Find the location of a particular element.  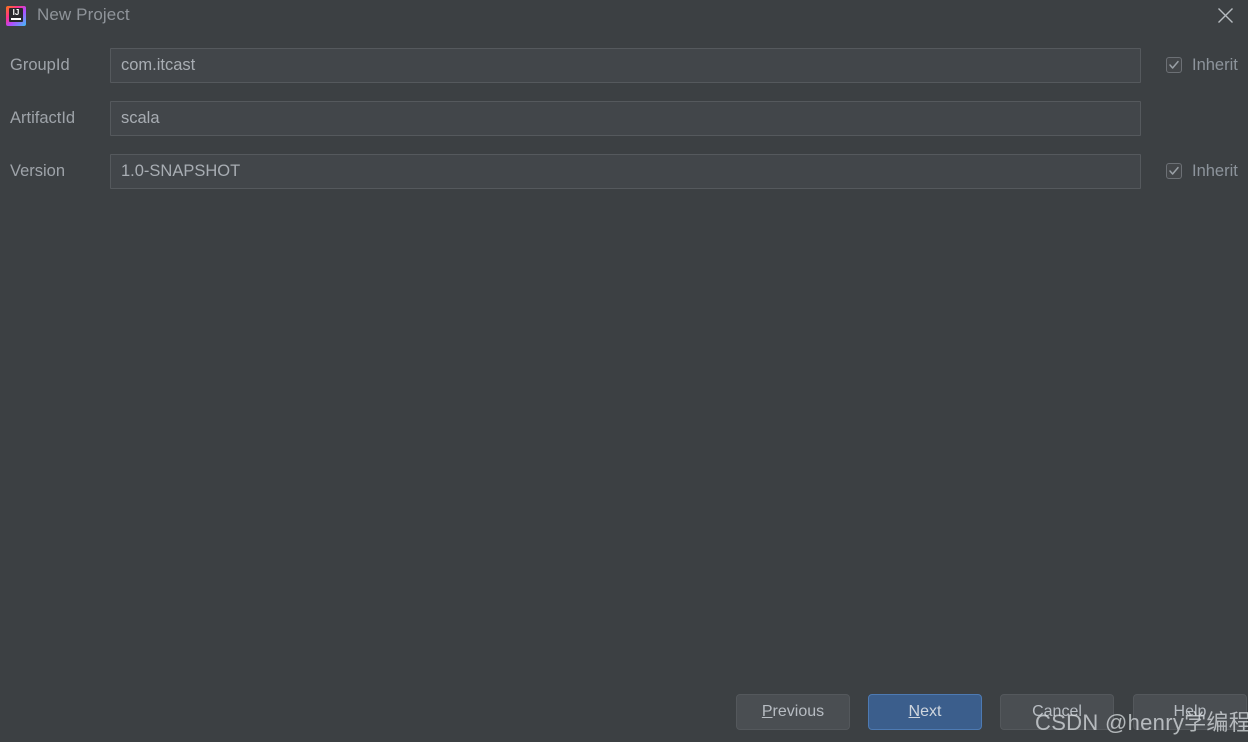

next-button: Next is located at coordinates (925, 712).